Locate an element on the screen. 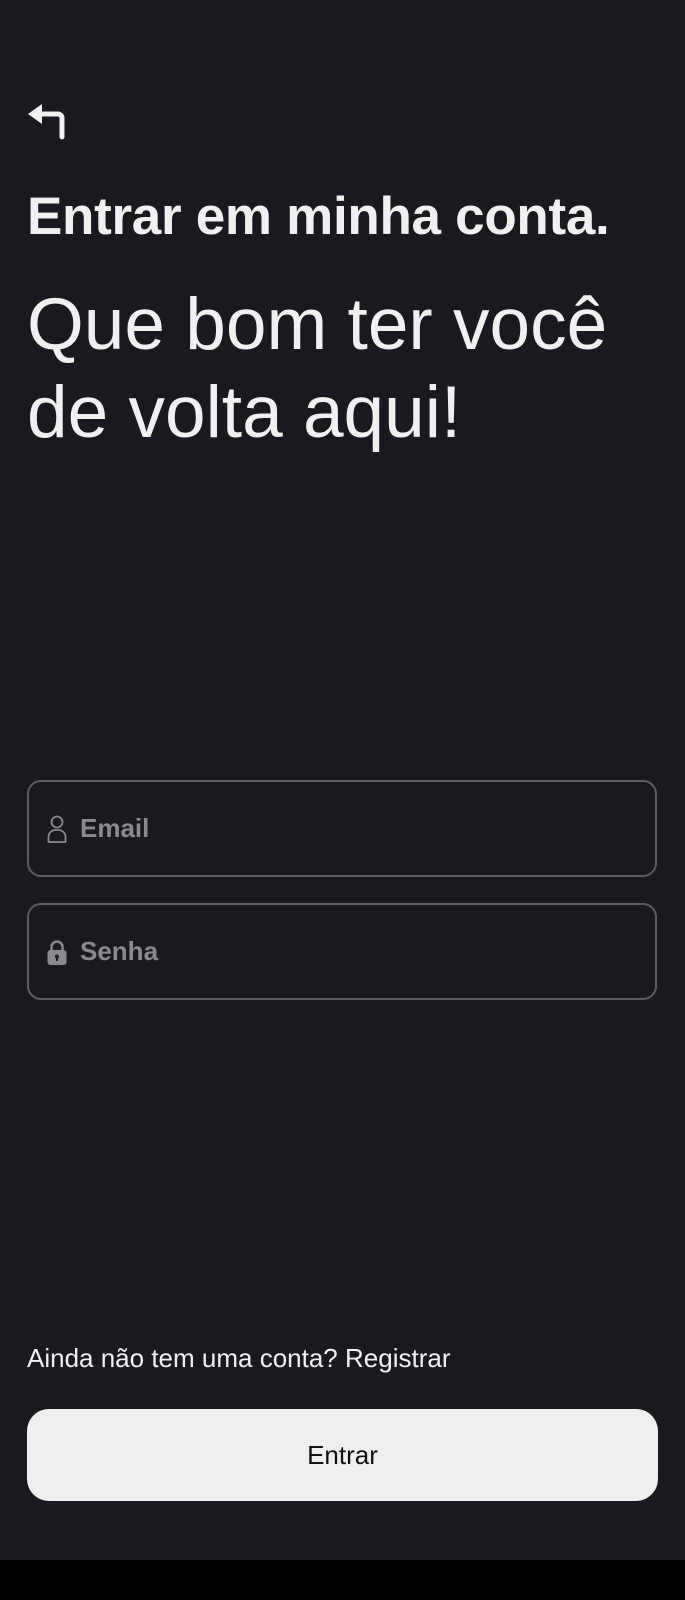  page-title: Entrar em minha conta. is located at coordinates (318, 216).